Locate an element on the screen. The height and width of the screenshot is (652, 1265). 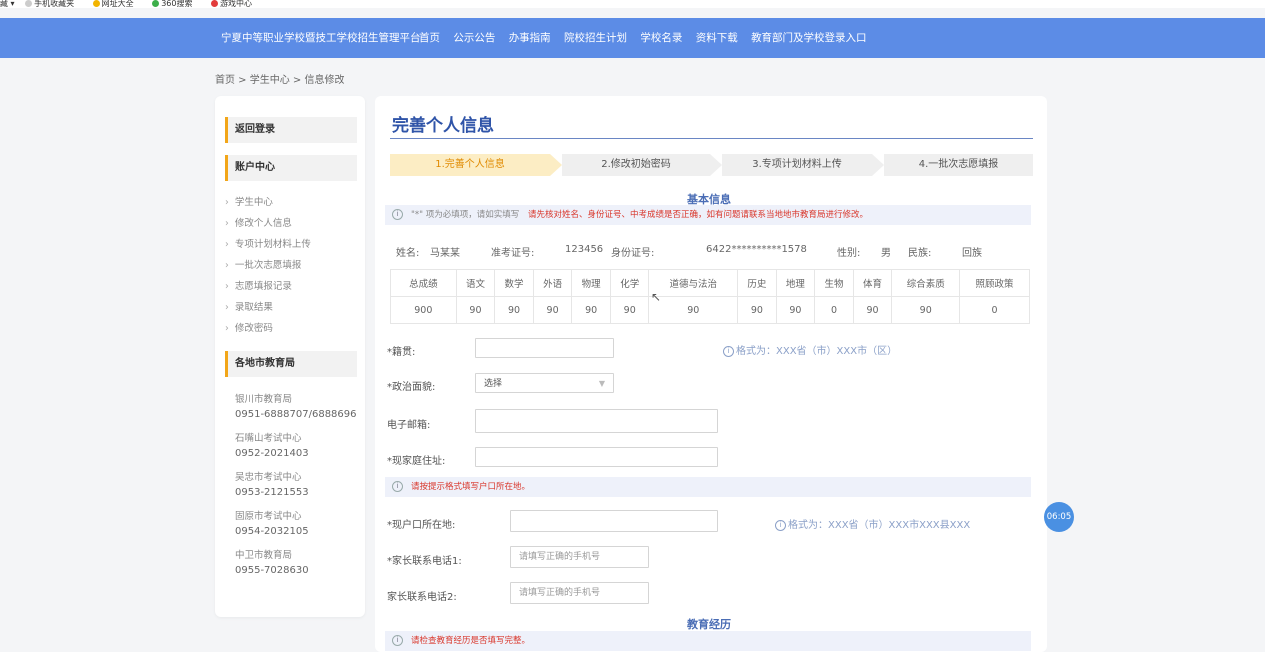
address-input is located at coordinates (596, 457).